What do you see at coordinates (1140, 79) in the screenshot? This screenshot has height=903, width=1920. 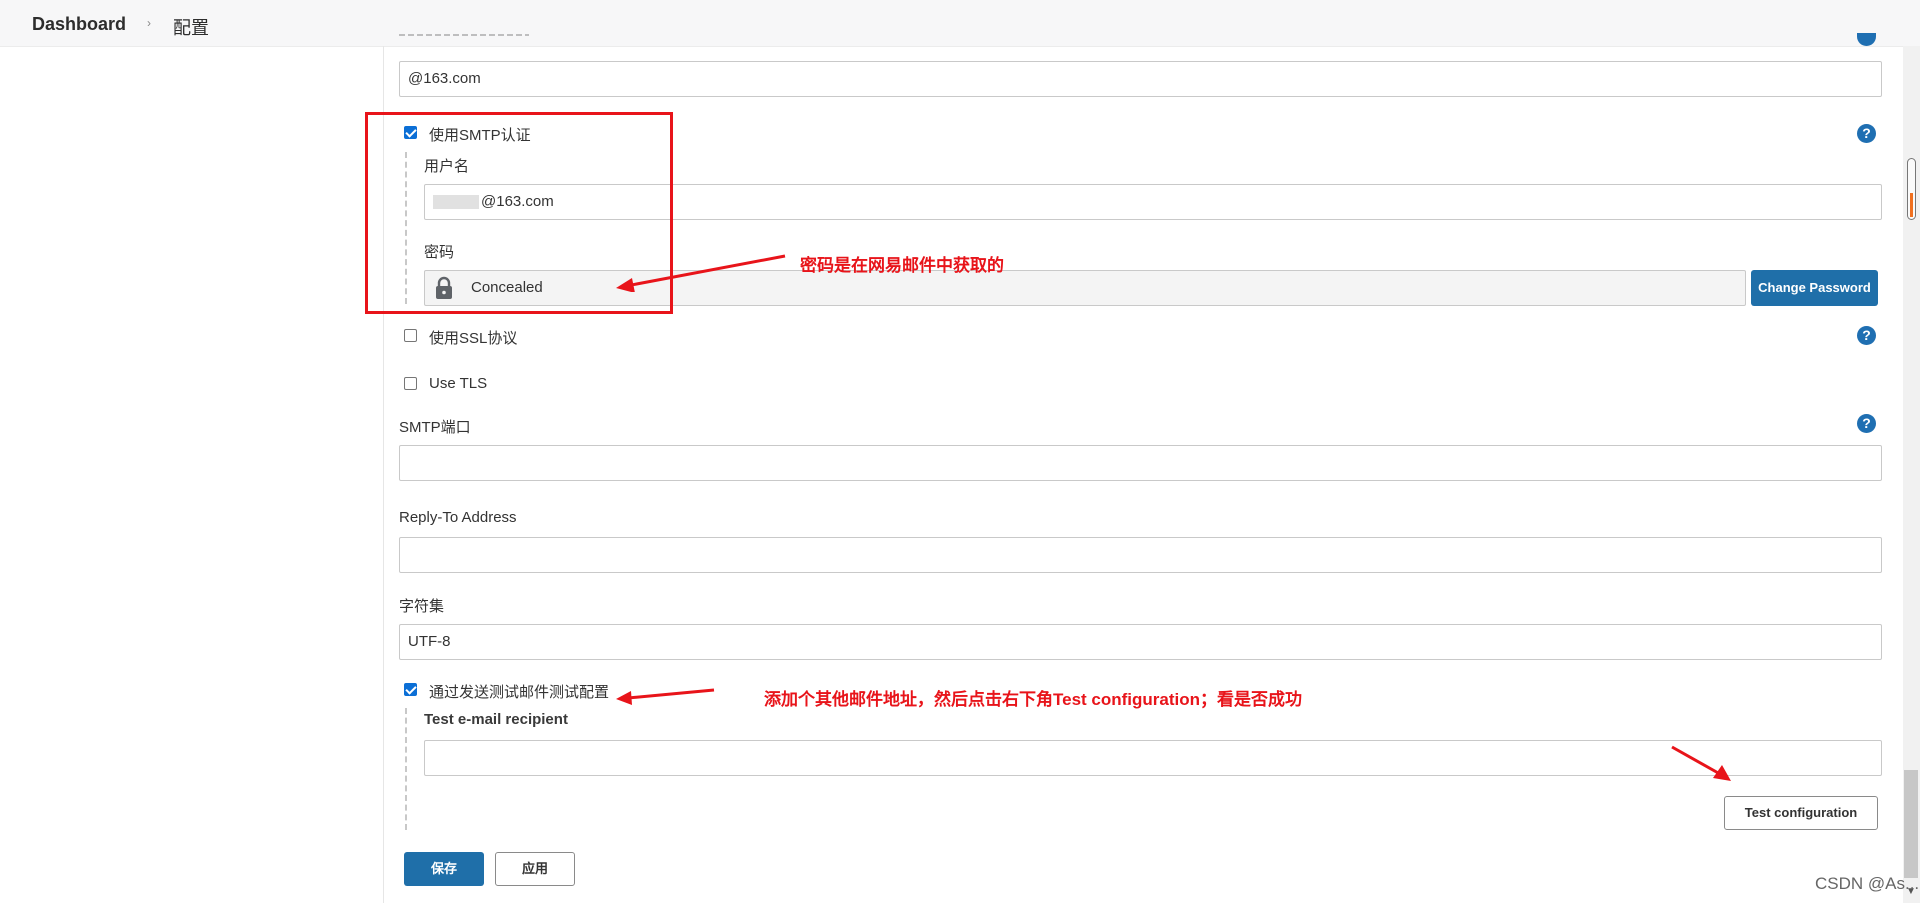 I see `email-suffix-input: @163.com` at bounding box center [1140, 79].